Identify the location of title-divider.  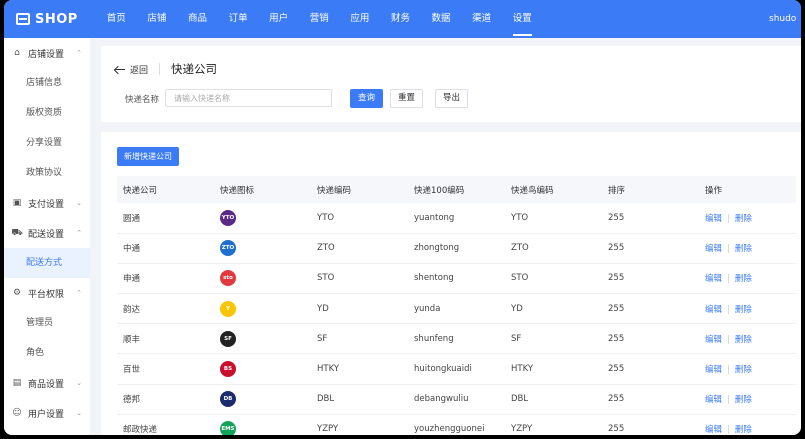
(159, 69).